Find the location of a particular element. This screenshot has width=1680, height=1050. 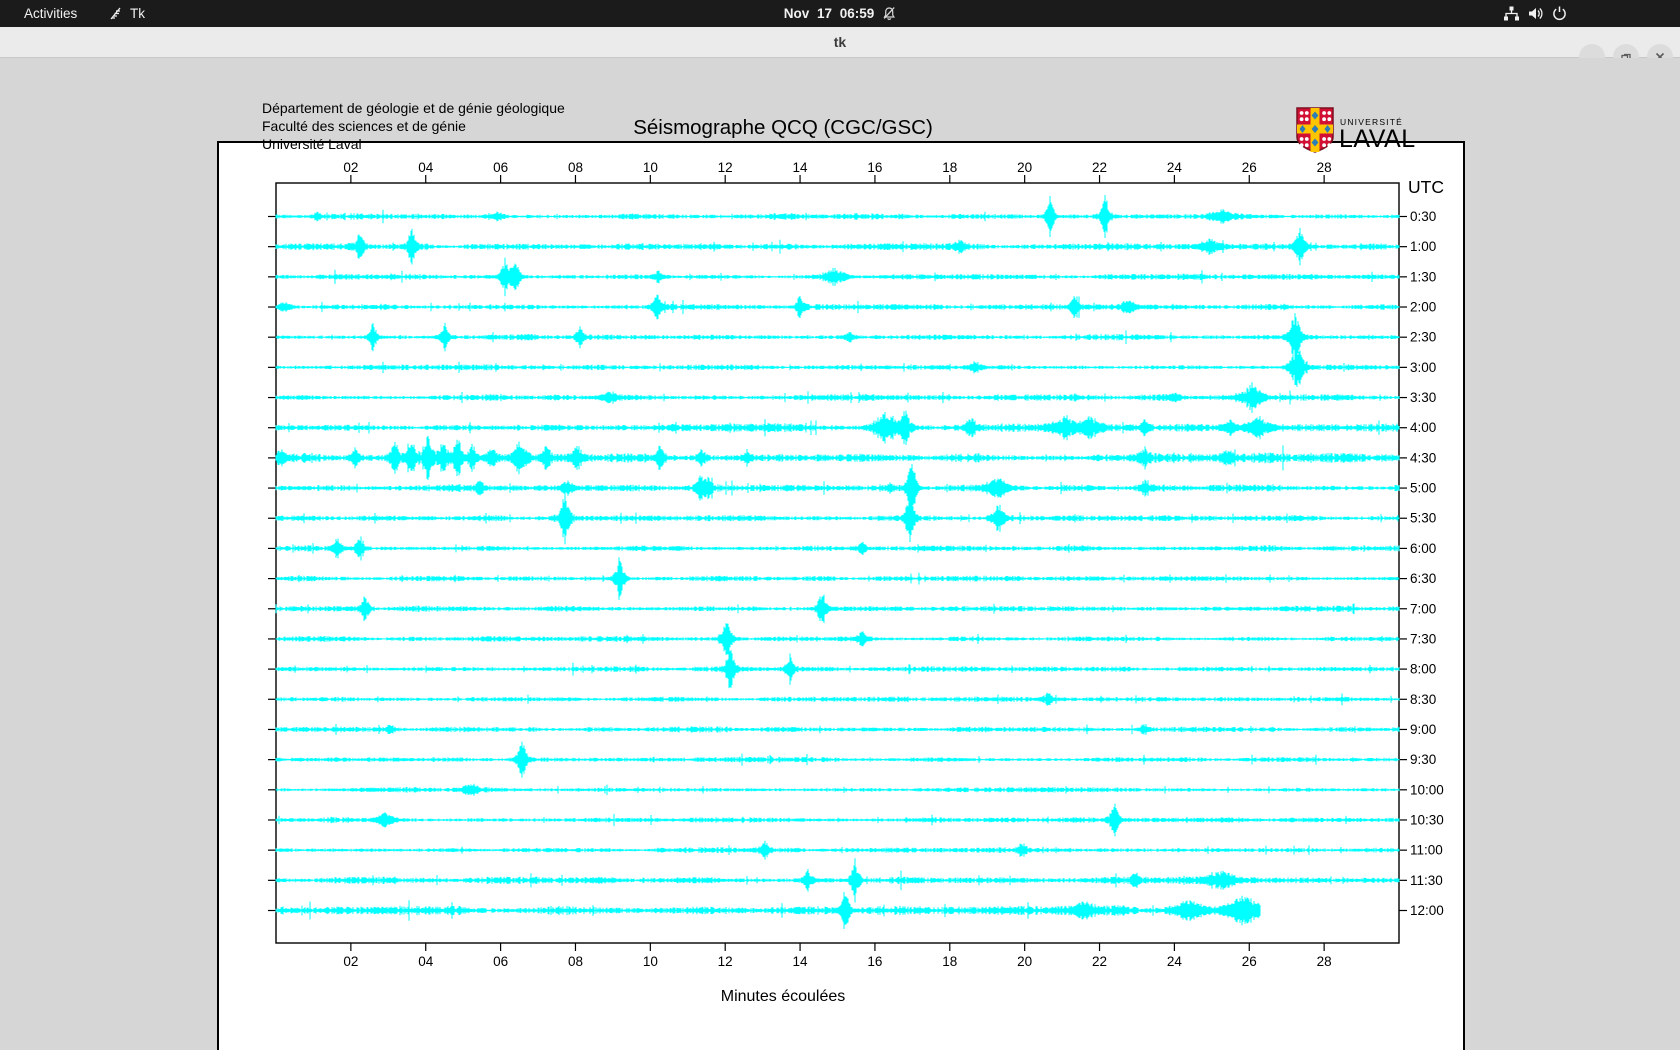

clock-text: Nov 17 06:59 is located at coordinates (829, 13).